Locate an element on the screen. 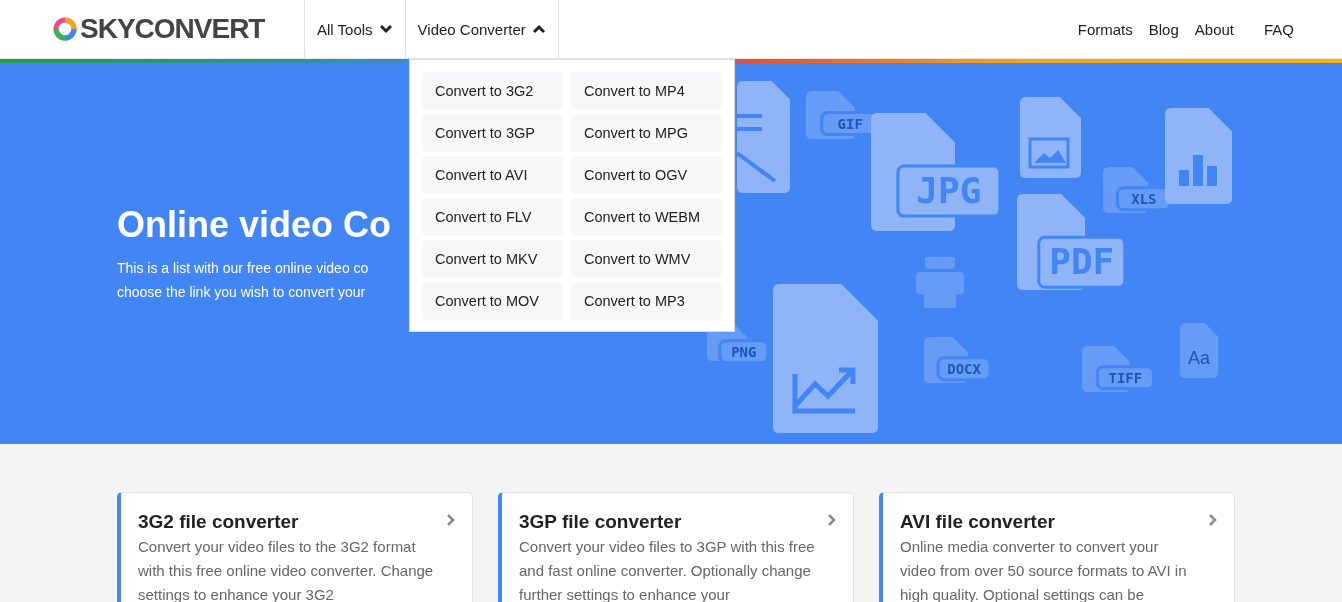 This screenshot has height=602, width=1342. dropdown-item: Convert to MKV is located at coordinates (492, 259).